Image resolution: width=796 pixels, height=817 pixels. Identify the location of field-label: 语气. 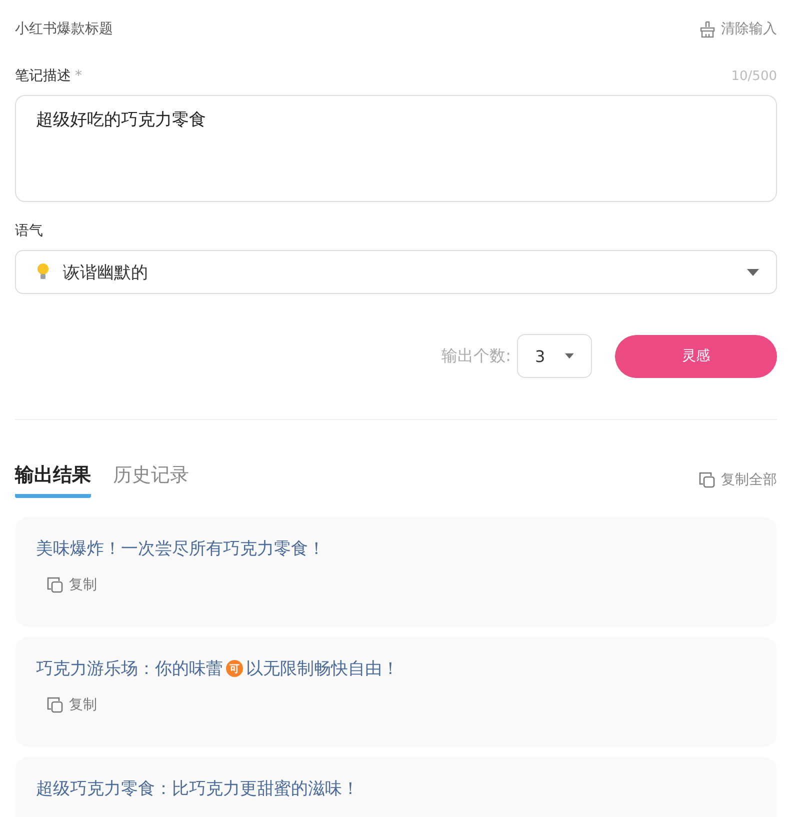
(29, 231).